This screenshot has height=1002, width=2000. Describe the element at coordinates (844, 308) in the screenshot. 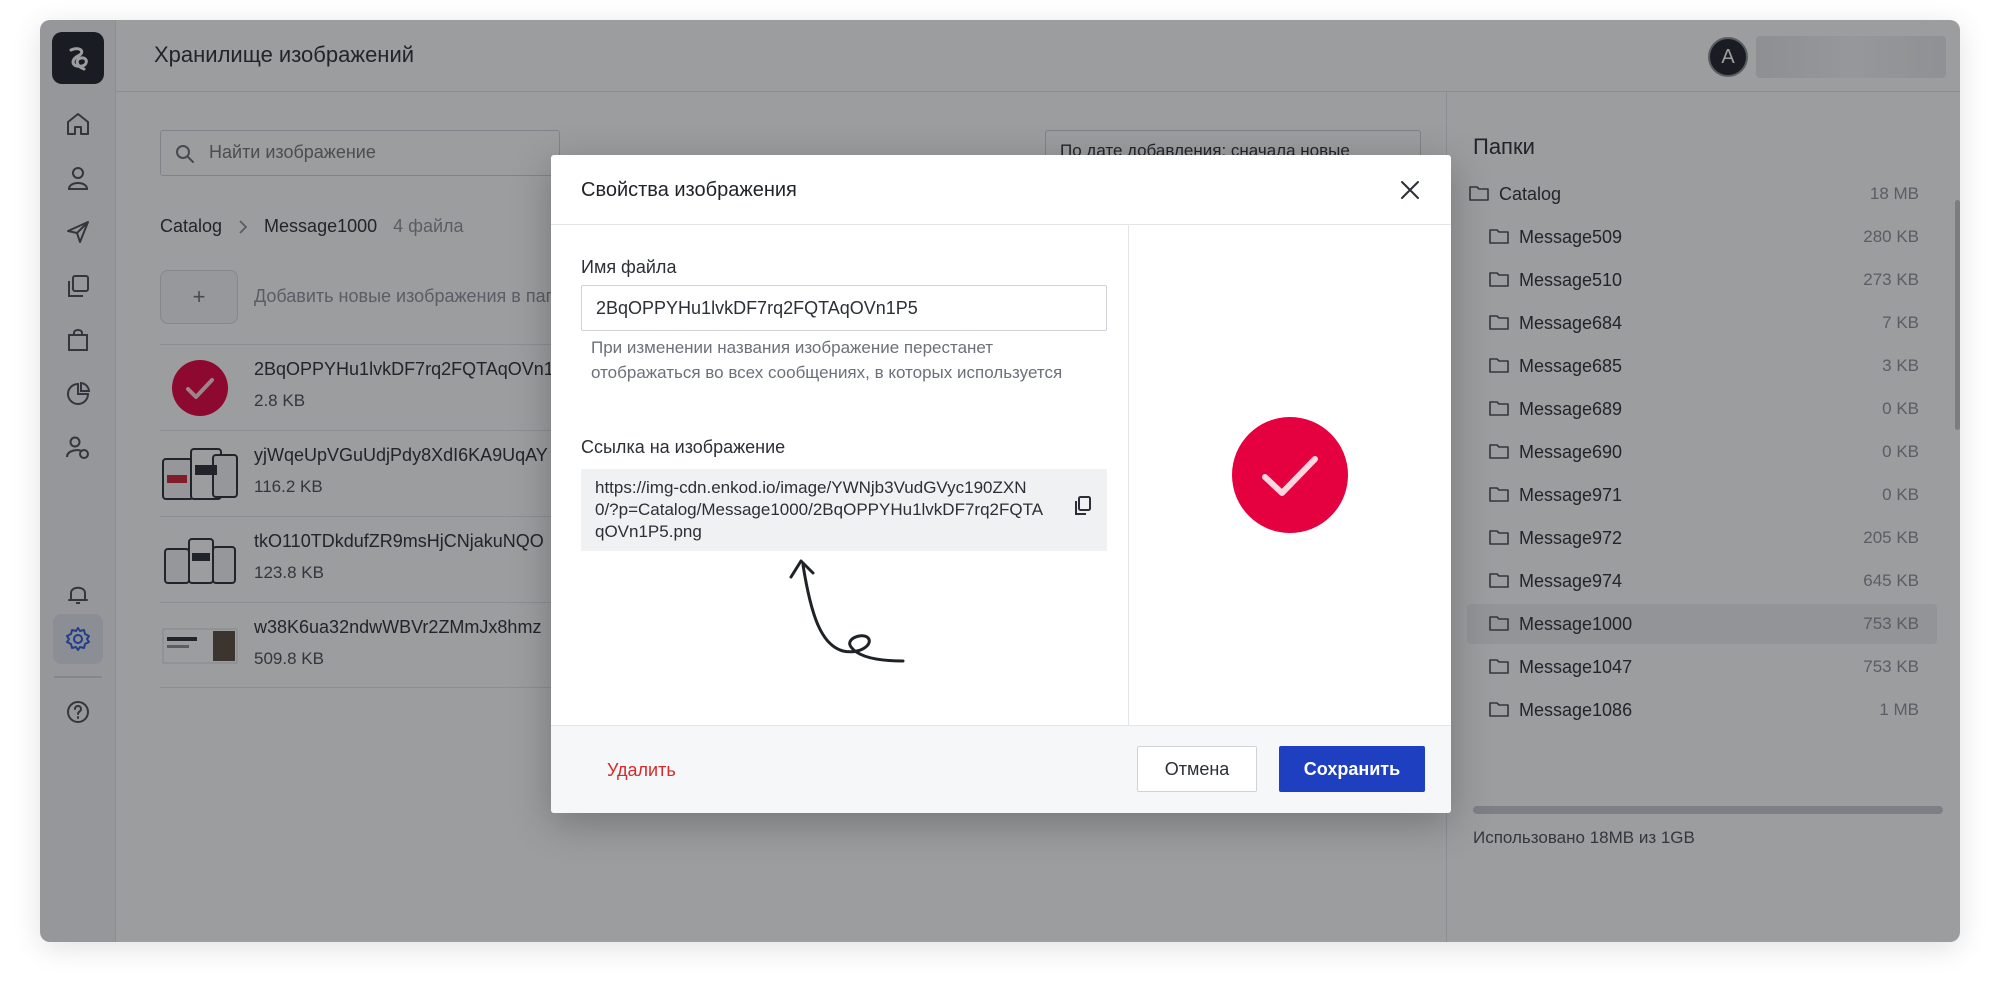

I see `filename-field` at that location.